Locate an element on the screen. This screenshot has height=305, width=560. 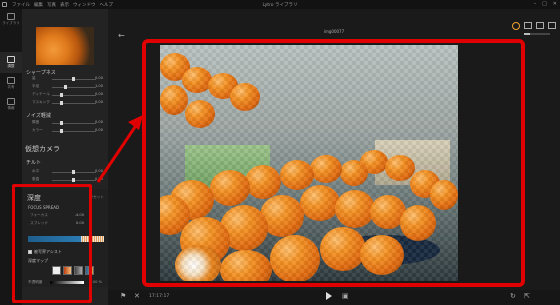
menu-help: ヘルプ is located at coordinates (107, 5).